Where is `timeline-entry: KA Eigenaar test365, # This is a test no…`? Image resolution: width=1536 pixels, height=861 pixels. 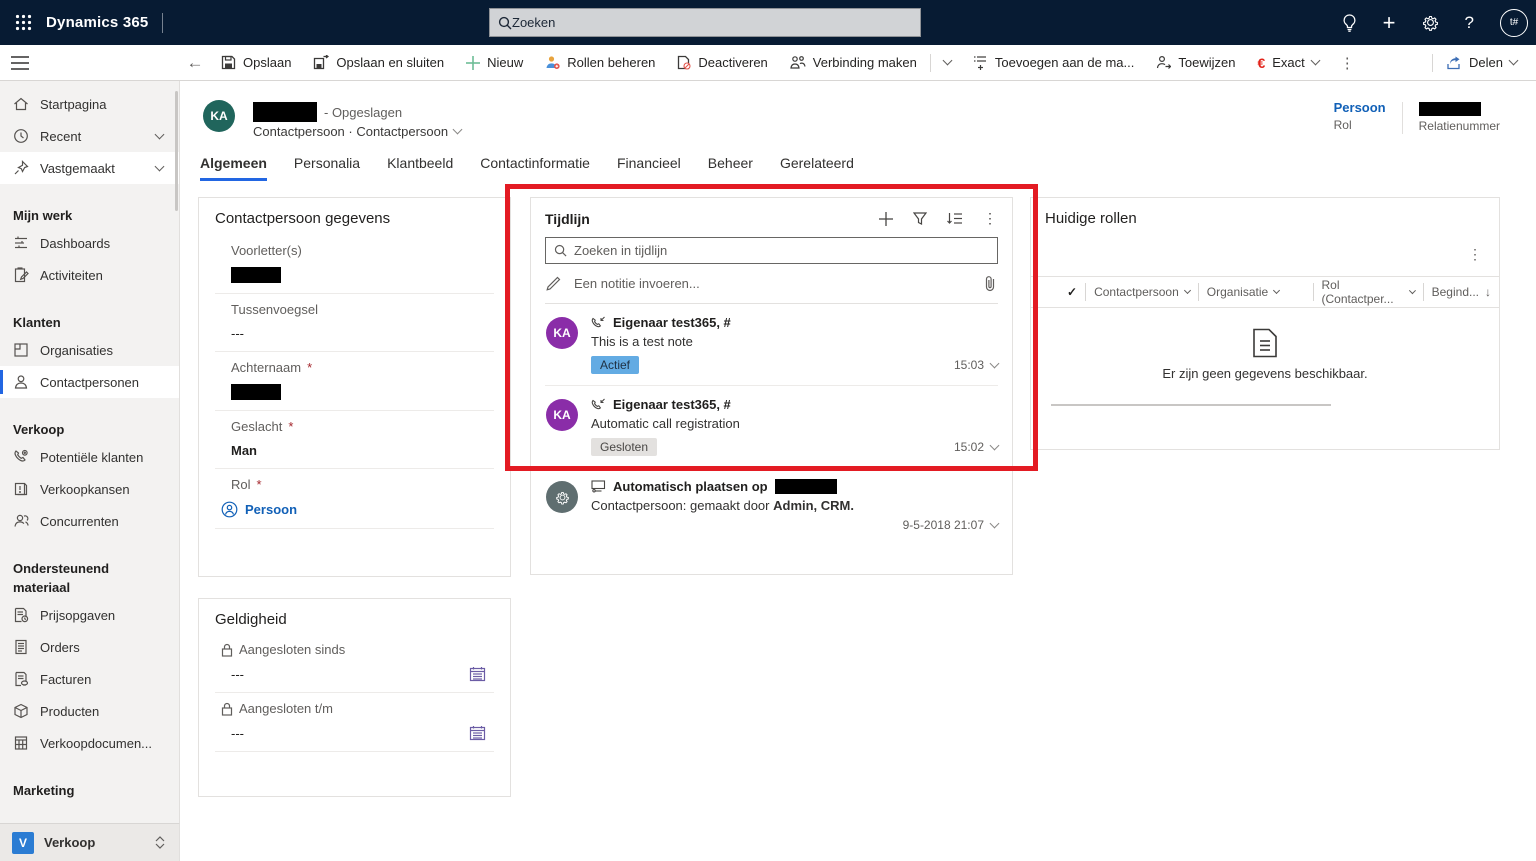
timeline-entry: KA Eigenaar test365, # This is a test no… is located at coordinates (772, 345).